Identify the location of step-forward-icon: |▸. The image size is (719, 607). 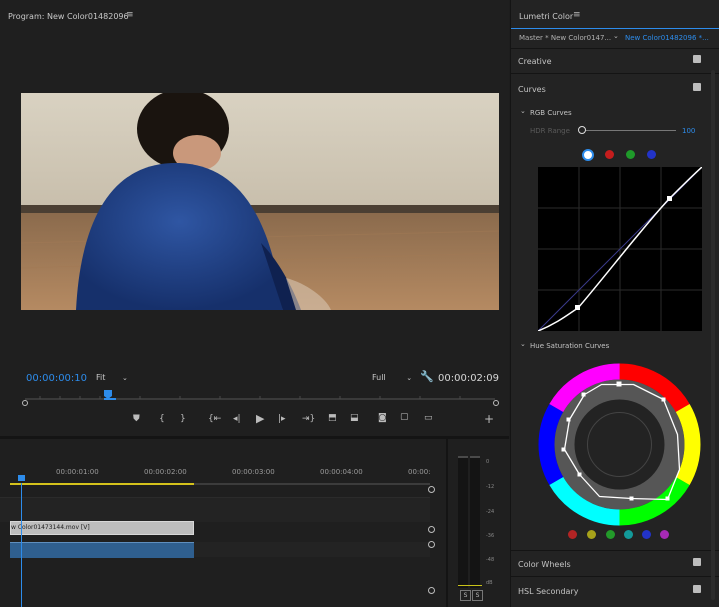
(282, 419).